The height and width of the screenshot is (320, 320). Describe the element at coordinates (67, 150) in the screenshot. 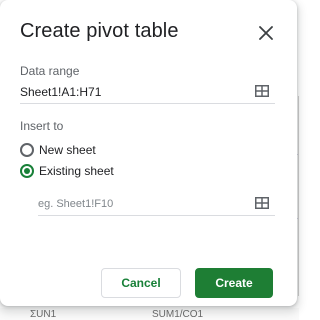

I see `new-sheet-label: New sheet` at that location.